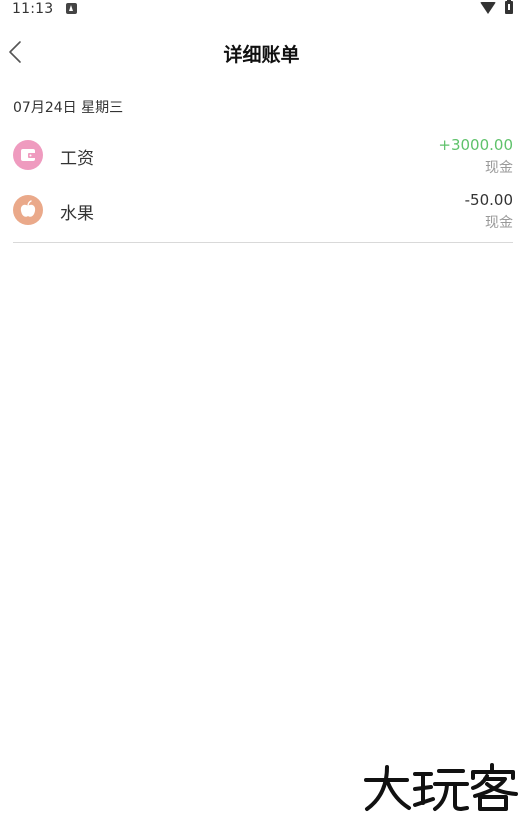  What do you see at coordinates (488, 200) in the screenshot?
I see `bill-amount: -50.00` at bounding box center [488, 200].